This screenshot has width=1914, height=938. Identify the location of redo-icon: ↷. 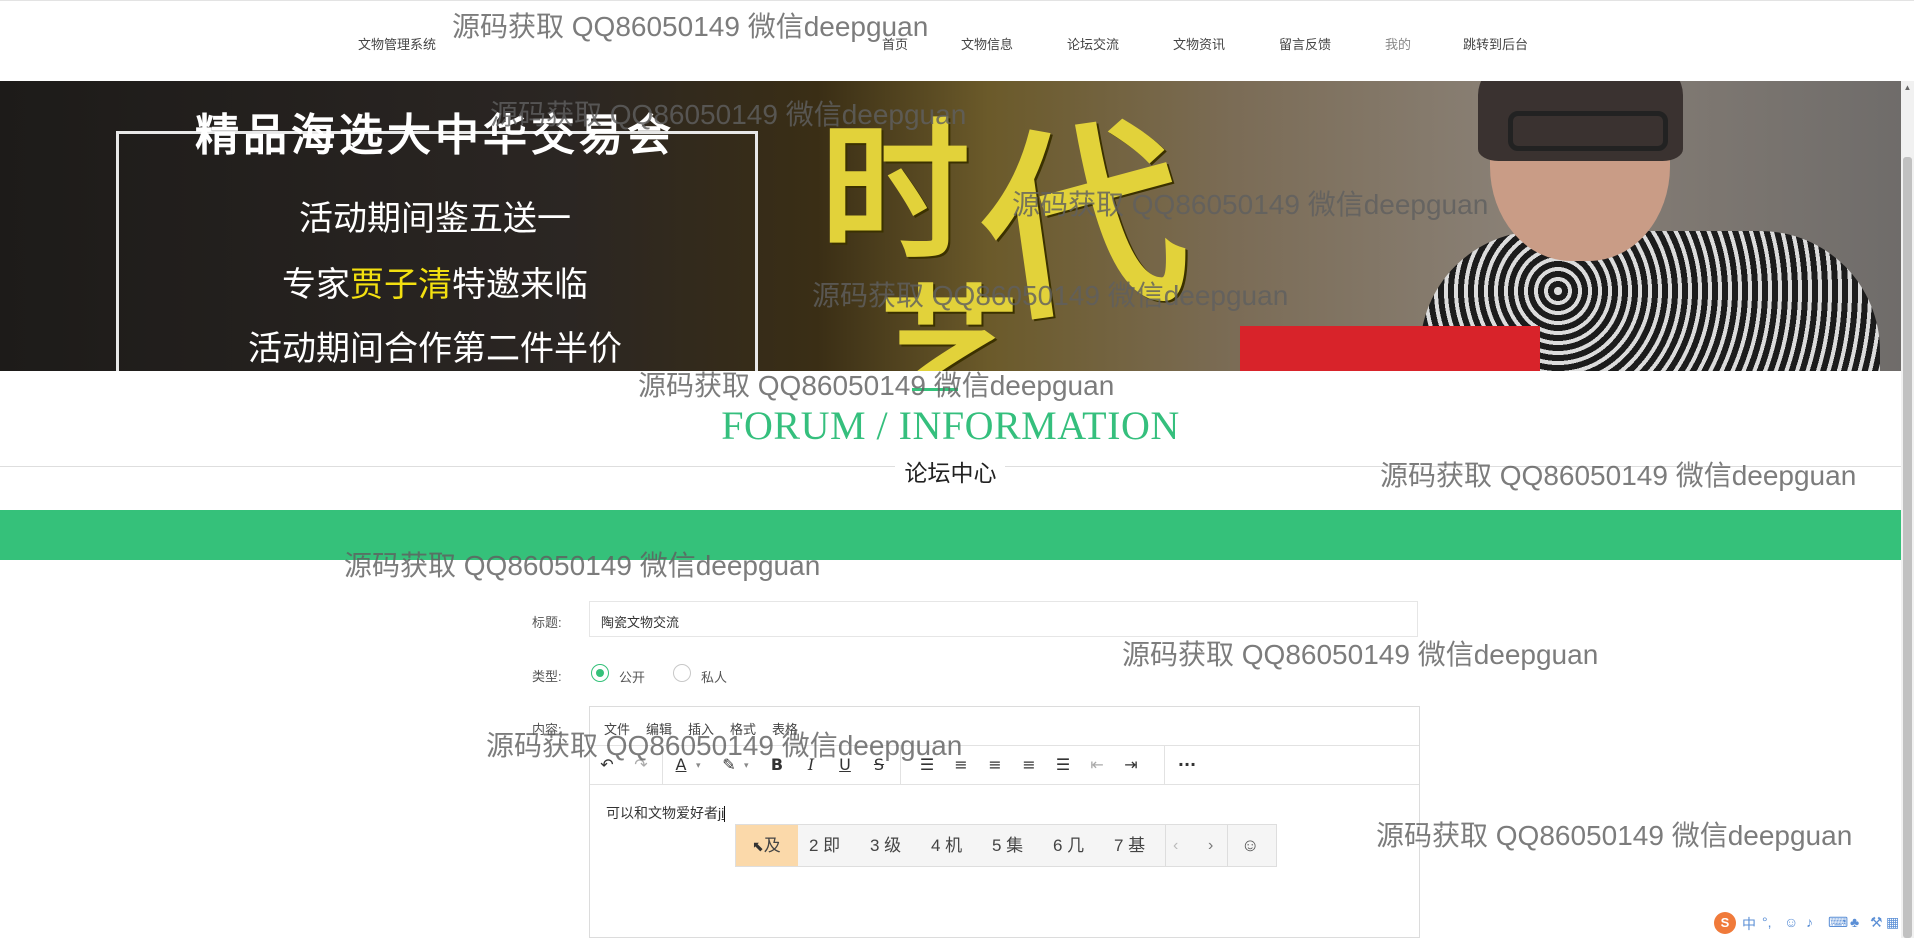
(641, 765).